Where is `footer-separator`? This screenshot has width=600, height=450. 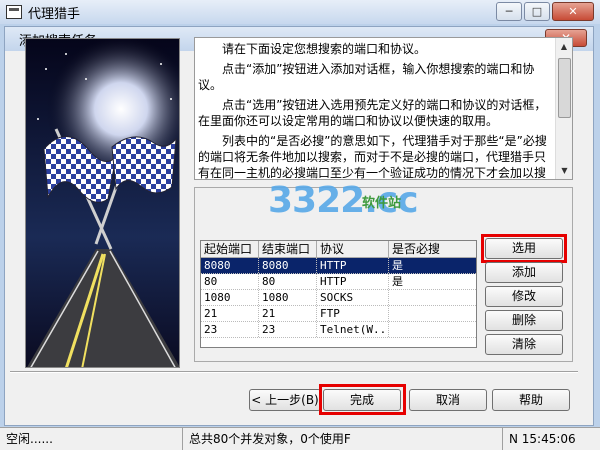 footer-separator is located at coordinates (294, 372).